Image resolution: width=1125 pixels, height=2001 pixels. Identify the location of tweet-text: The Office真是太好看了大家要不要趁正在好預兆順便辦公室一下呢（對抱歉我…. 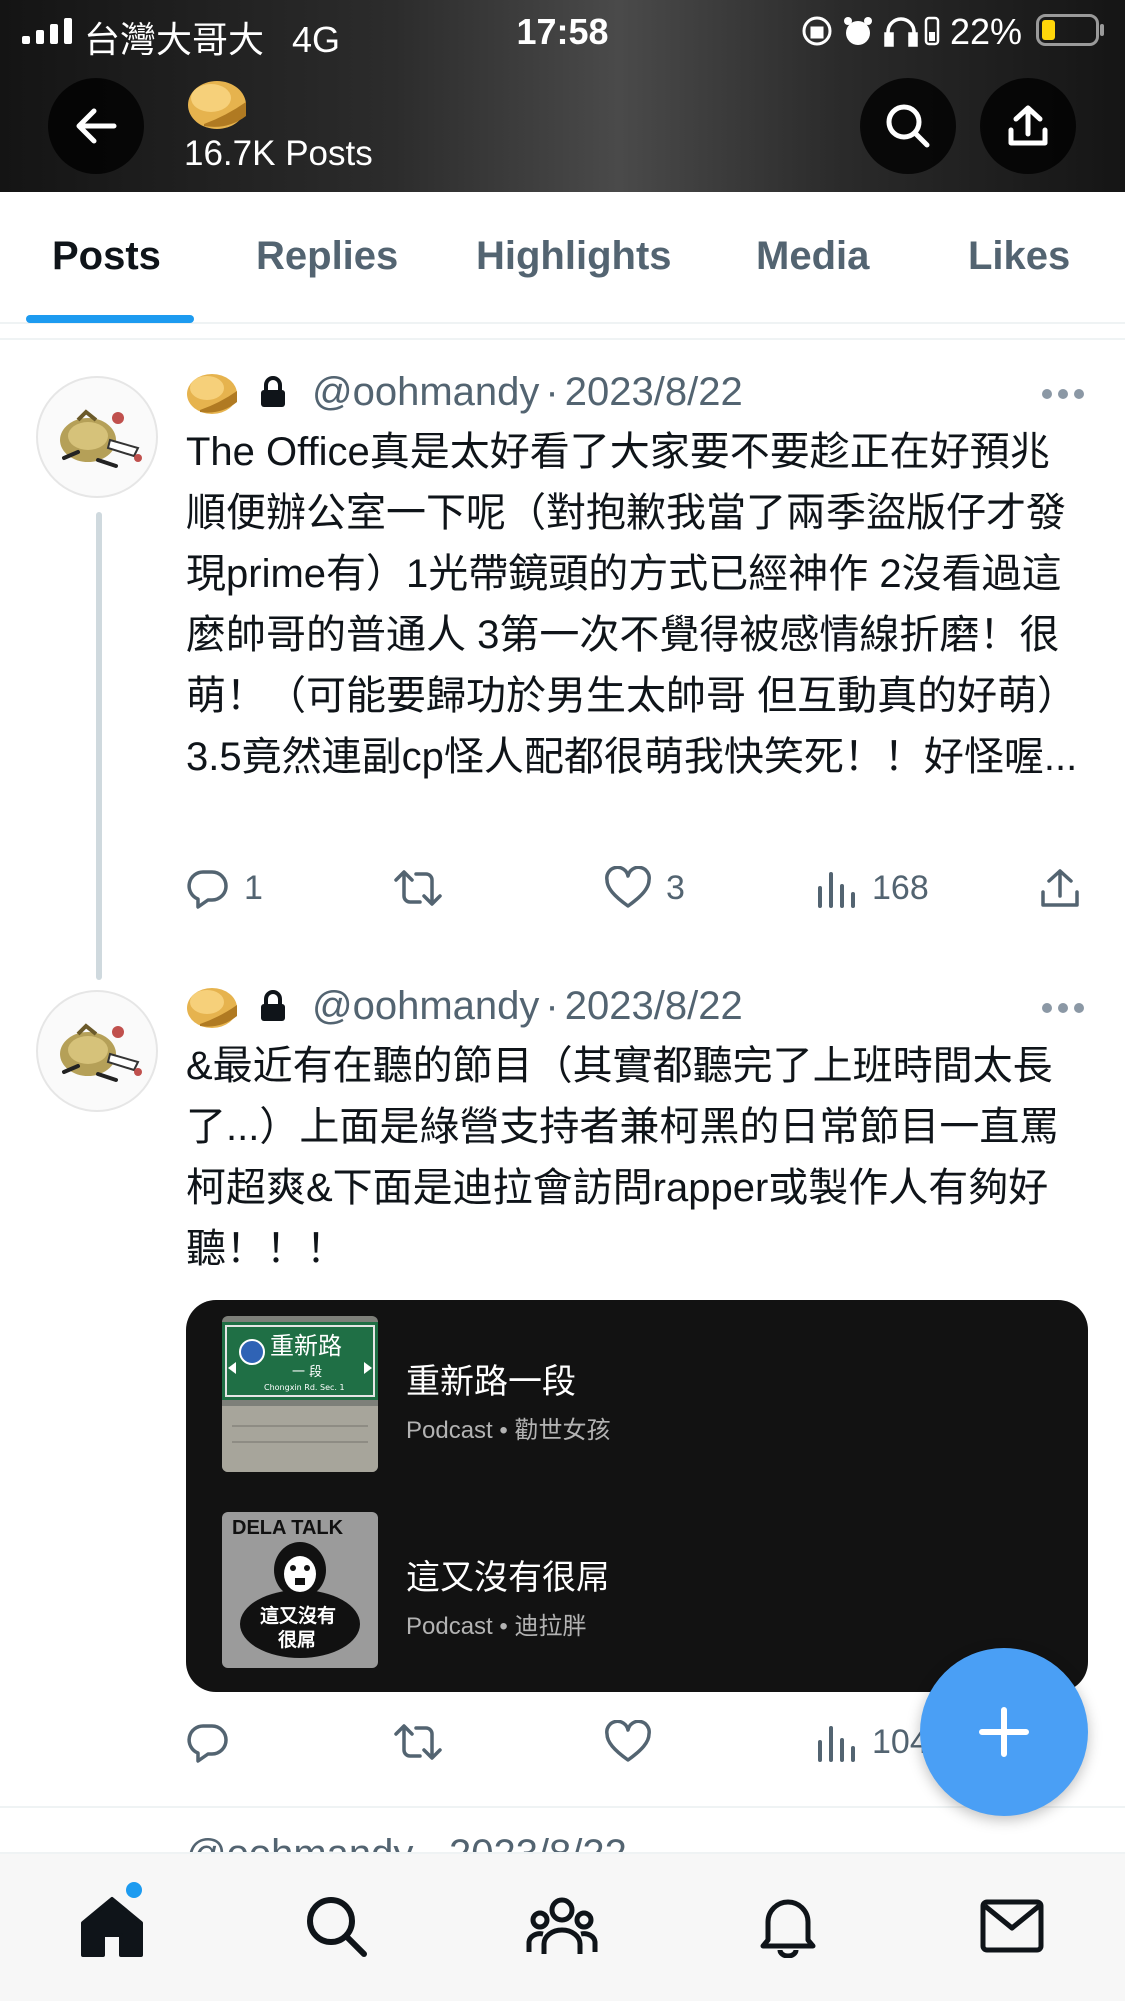
(632, 604).